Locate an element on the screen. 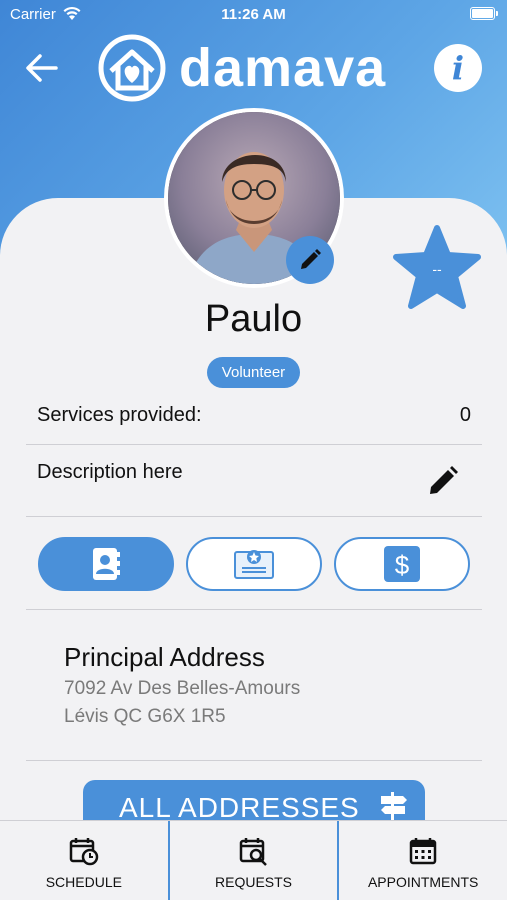  signpost-icon is located at coordinates (394, 806).